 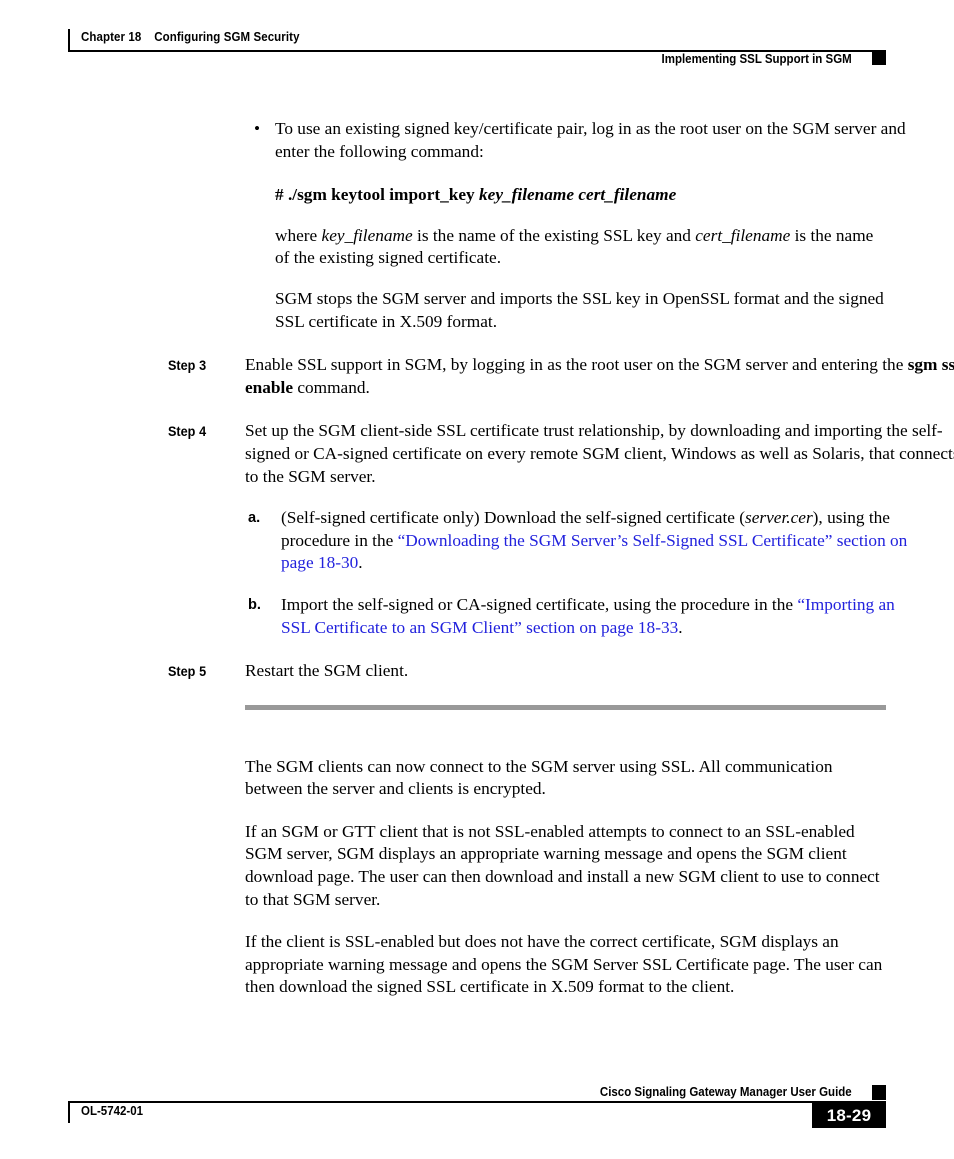 What do you see at coordinates (477, 1102) in the screenshot?
I see `footer-rule` at bounding box center [477, 1102].